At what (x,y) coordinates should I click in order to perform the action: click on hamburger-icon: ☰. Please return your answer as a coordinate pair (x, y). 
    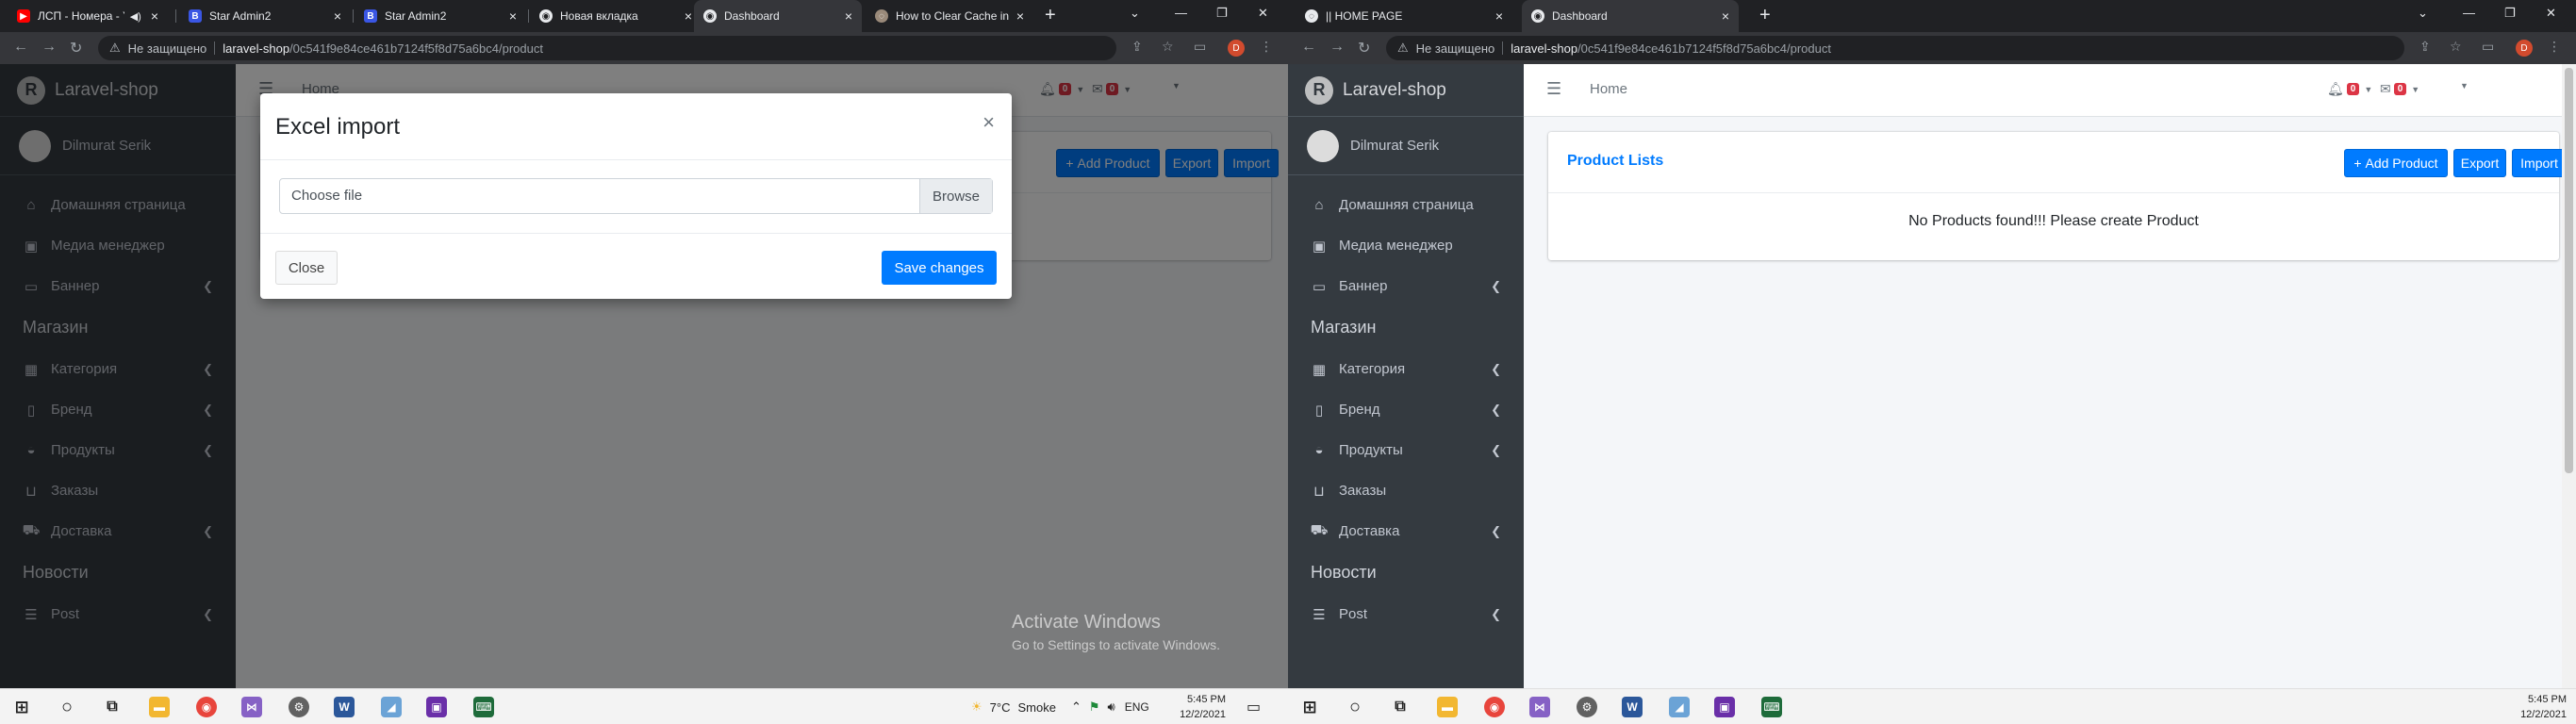
    Looking at the image, I should click on (1553, 89).